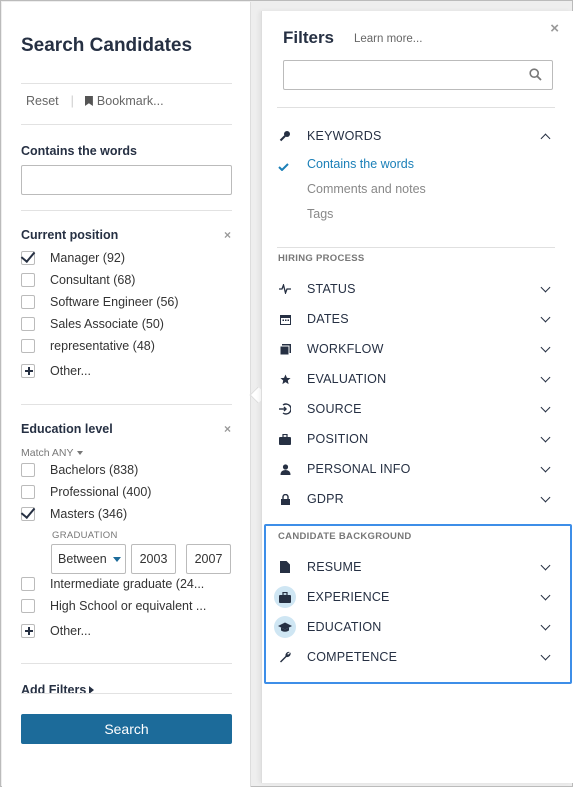 This screenshot has height=787, width=573. I want to click on menu-label: COMPETENCE, so click(352, 657).